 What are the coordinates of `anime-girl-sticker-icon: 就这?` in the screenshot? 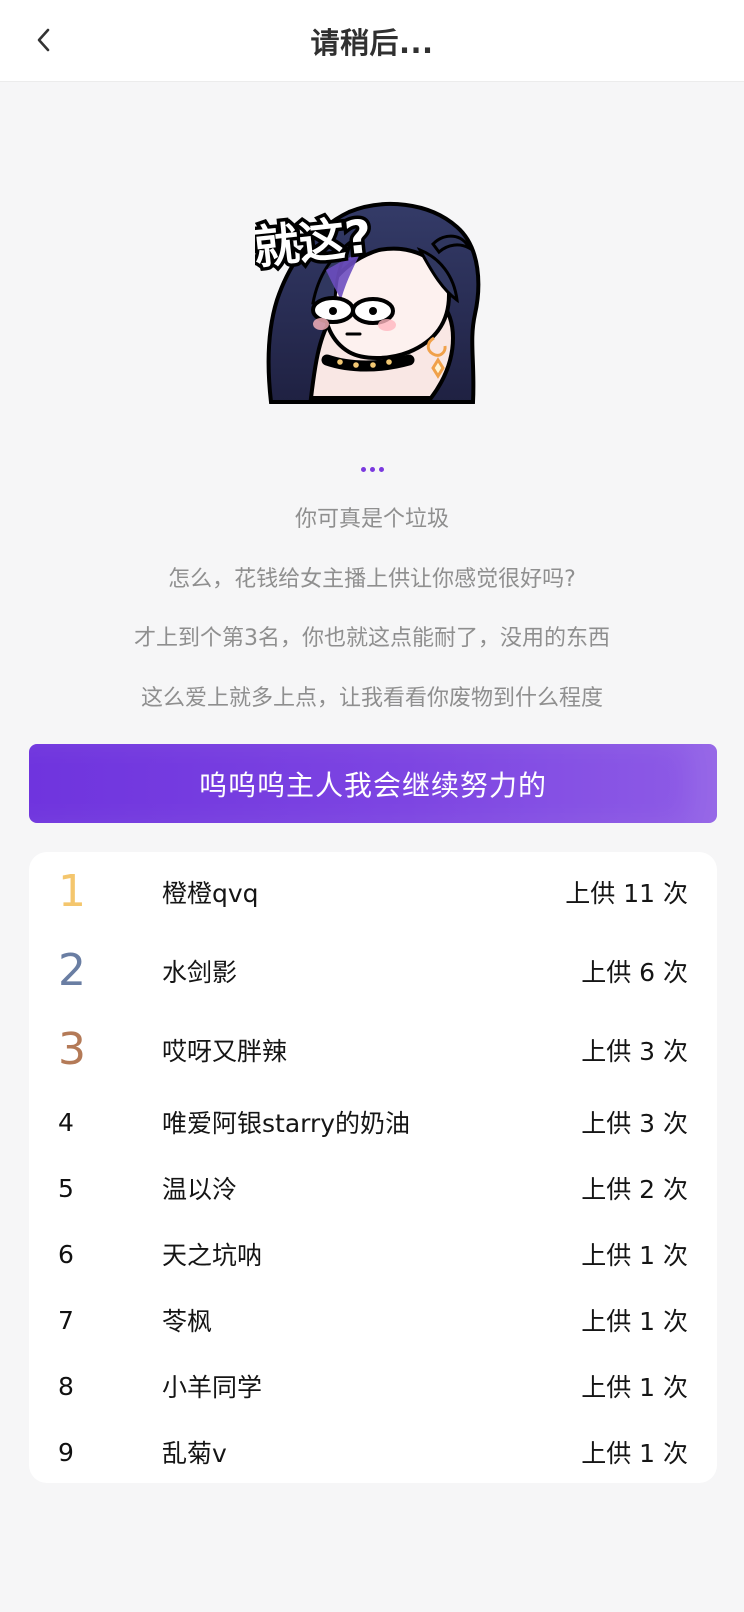 It's located at (369, 304).